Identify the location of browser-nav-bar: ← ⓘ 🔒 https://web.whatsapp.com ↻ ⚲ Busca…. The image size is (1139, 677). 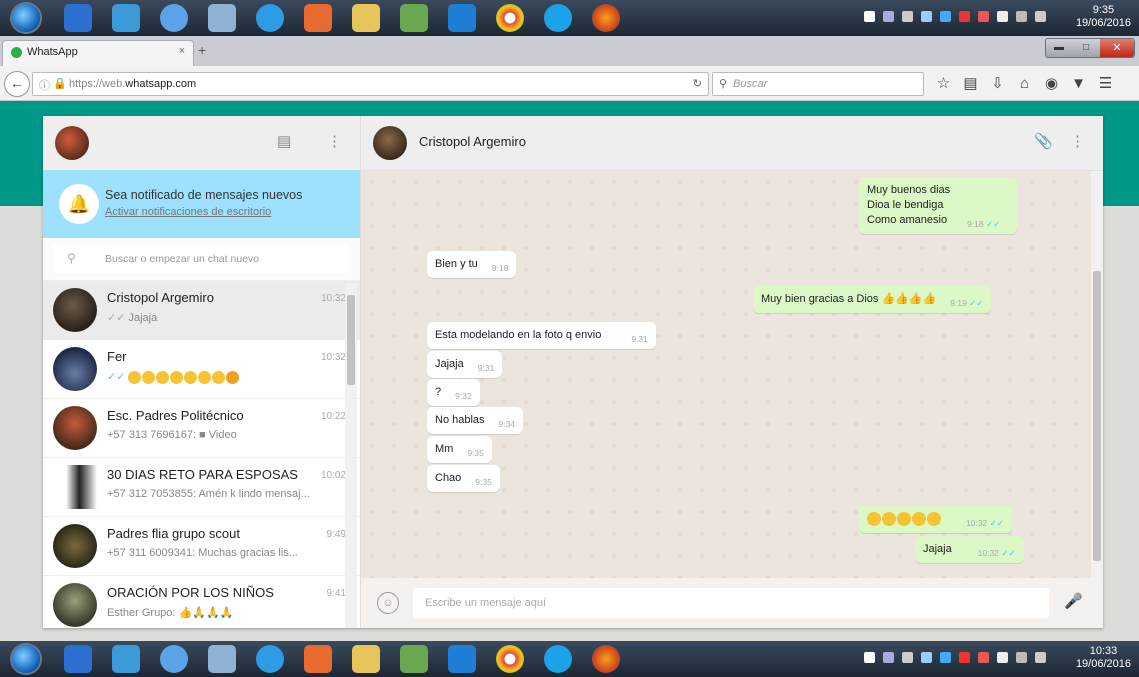
(569, 83).